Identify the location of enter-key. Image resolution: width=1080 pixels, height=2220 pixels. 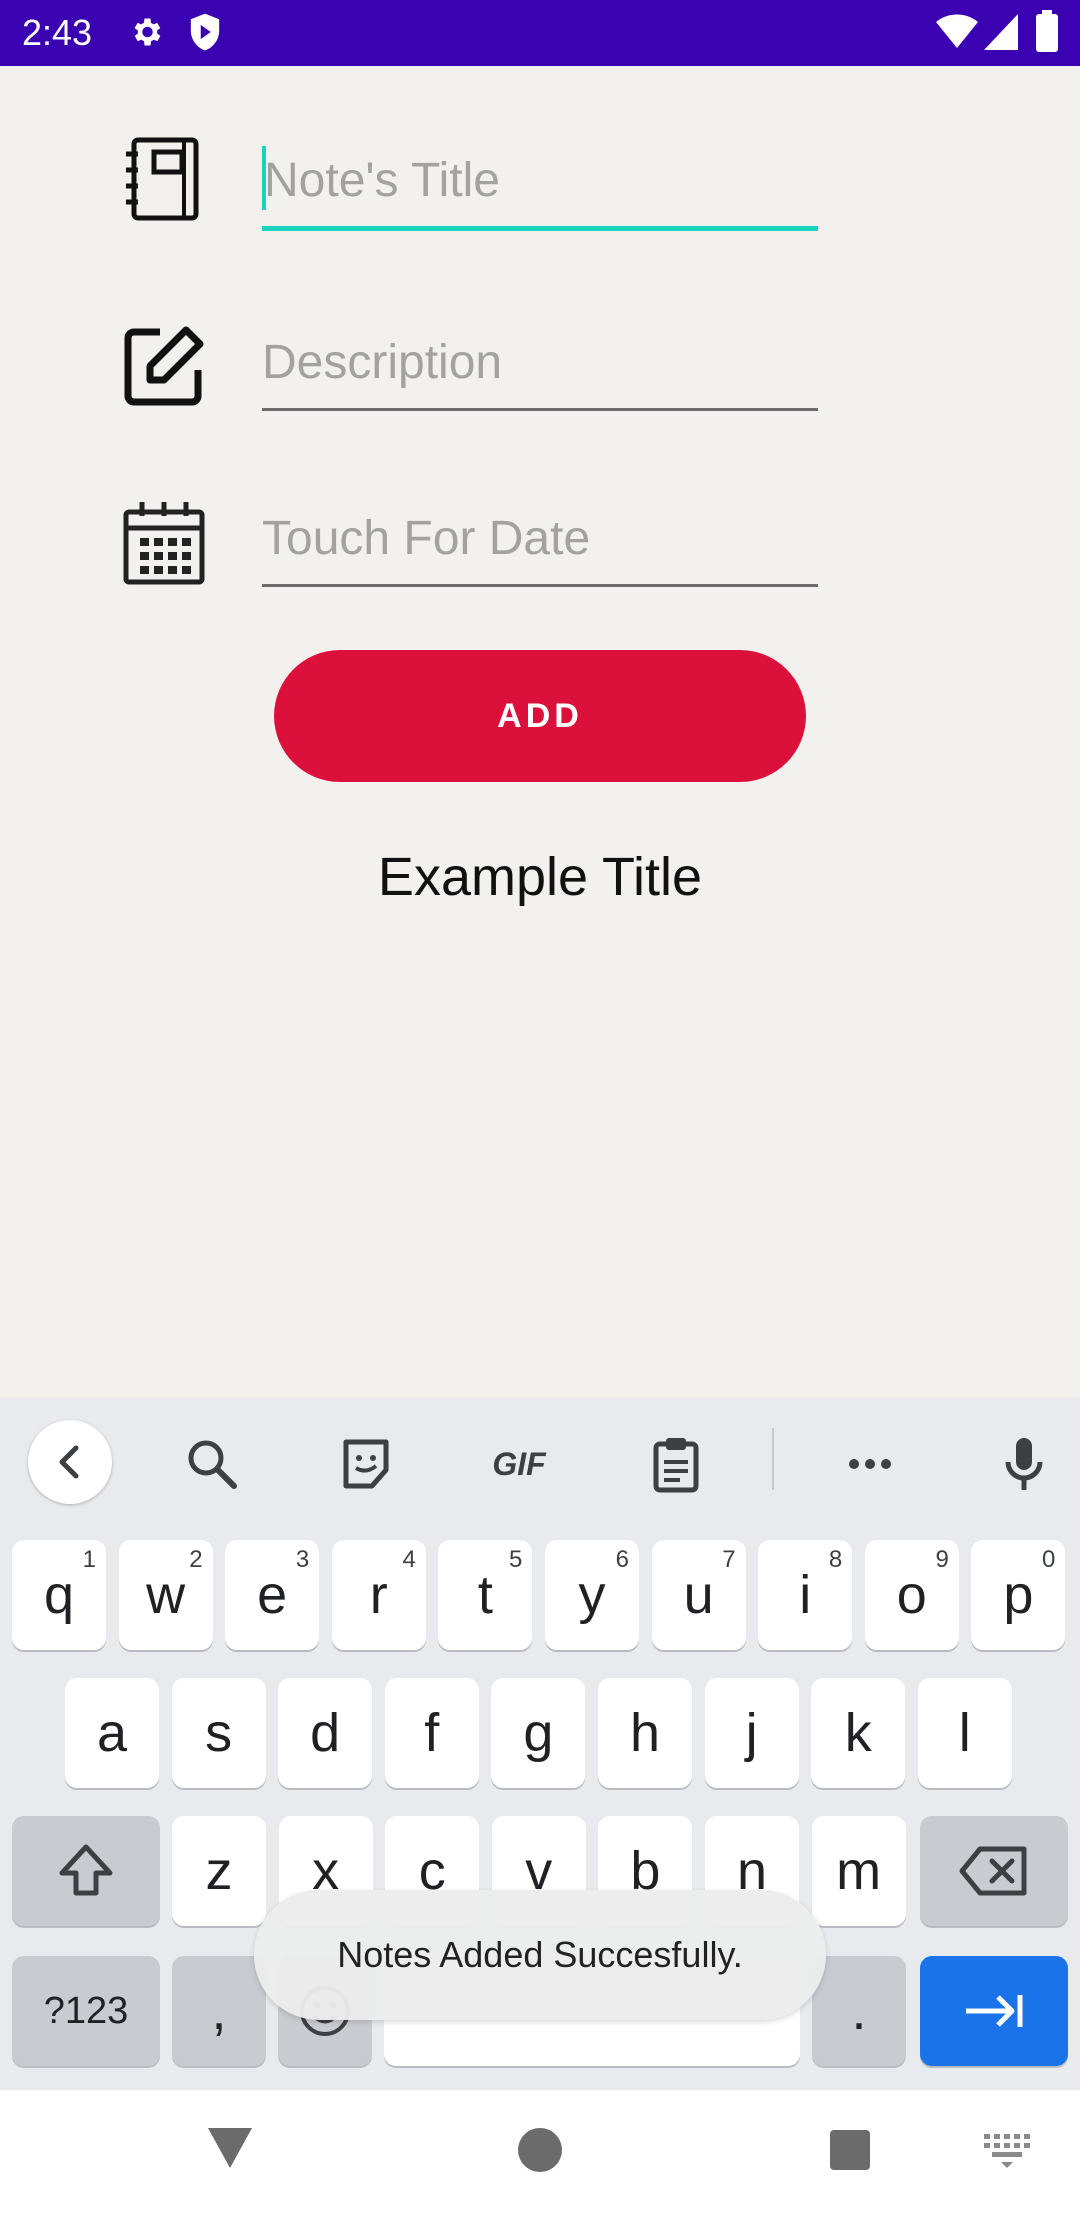
(994, 2011).